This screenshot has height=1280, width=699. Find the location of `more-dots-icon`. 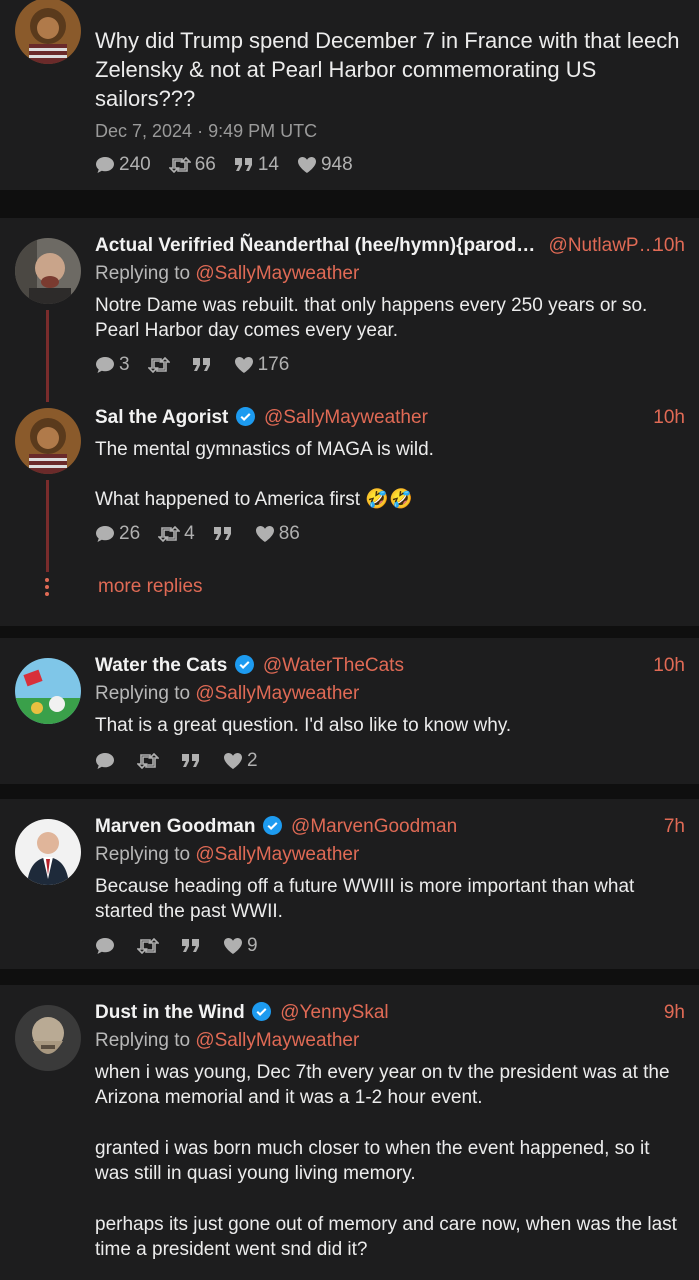

more-dots-icon is located at coordinates (47, 589).